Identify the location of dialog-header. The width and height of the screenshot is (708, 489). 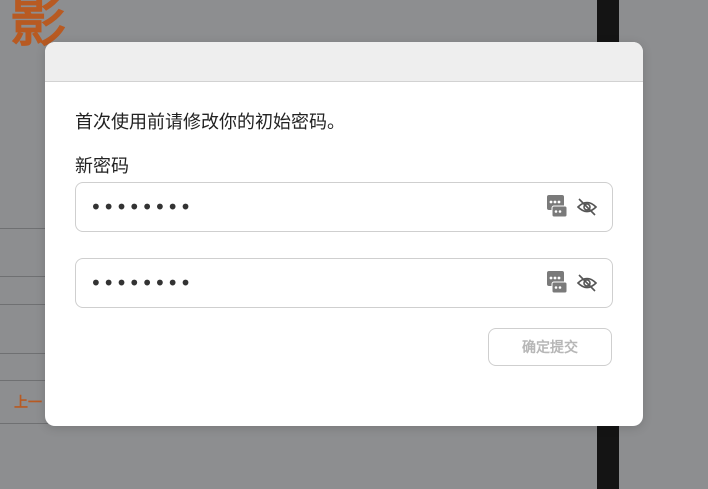
(344, 62).